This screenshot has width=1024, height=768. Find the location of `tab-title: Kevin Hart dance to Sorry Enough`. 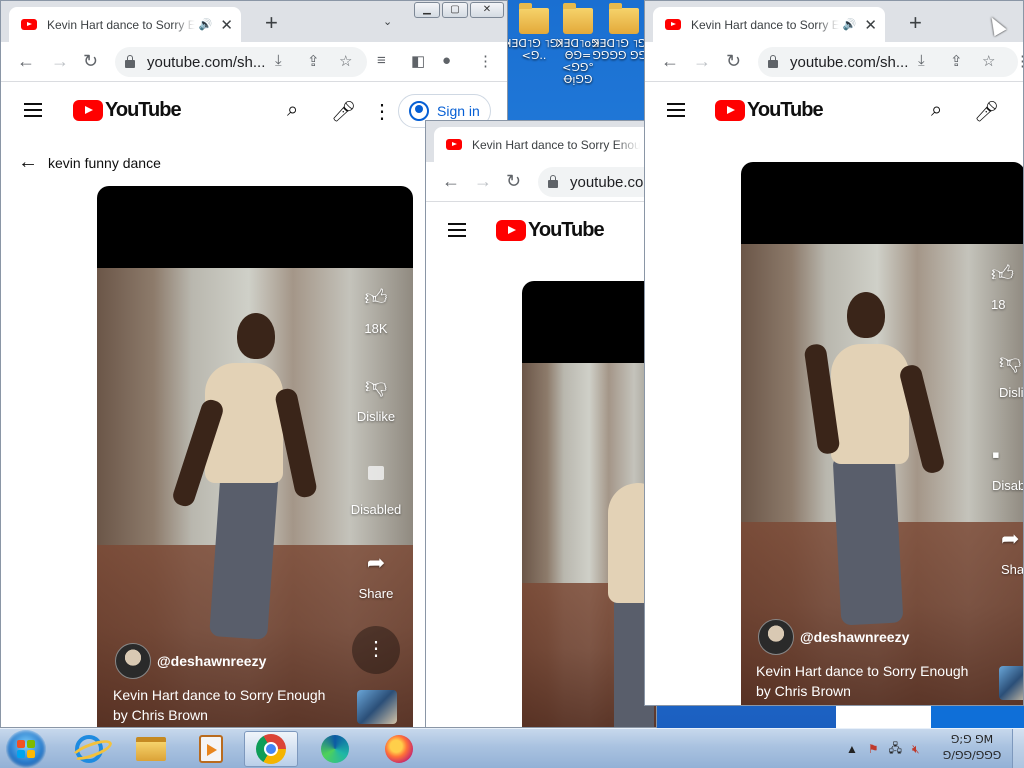

tab-title: Kevin Hart dance to Sorry Enough is located at coordinates (765, 24).